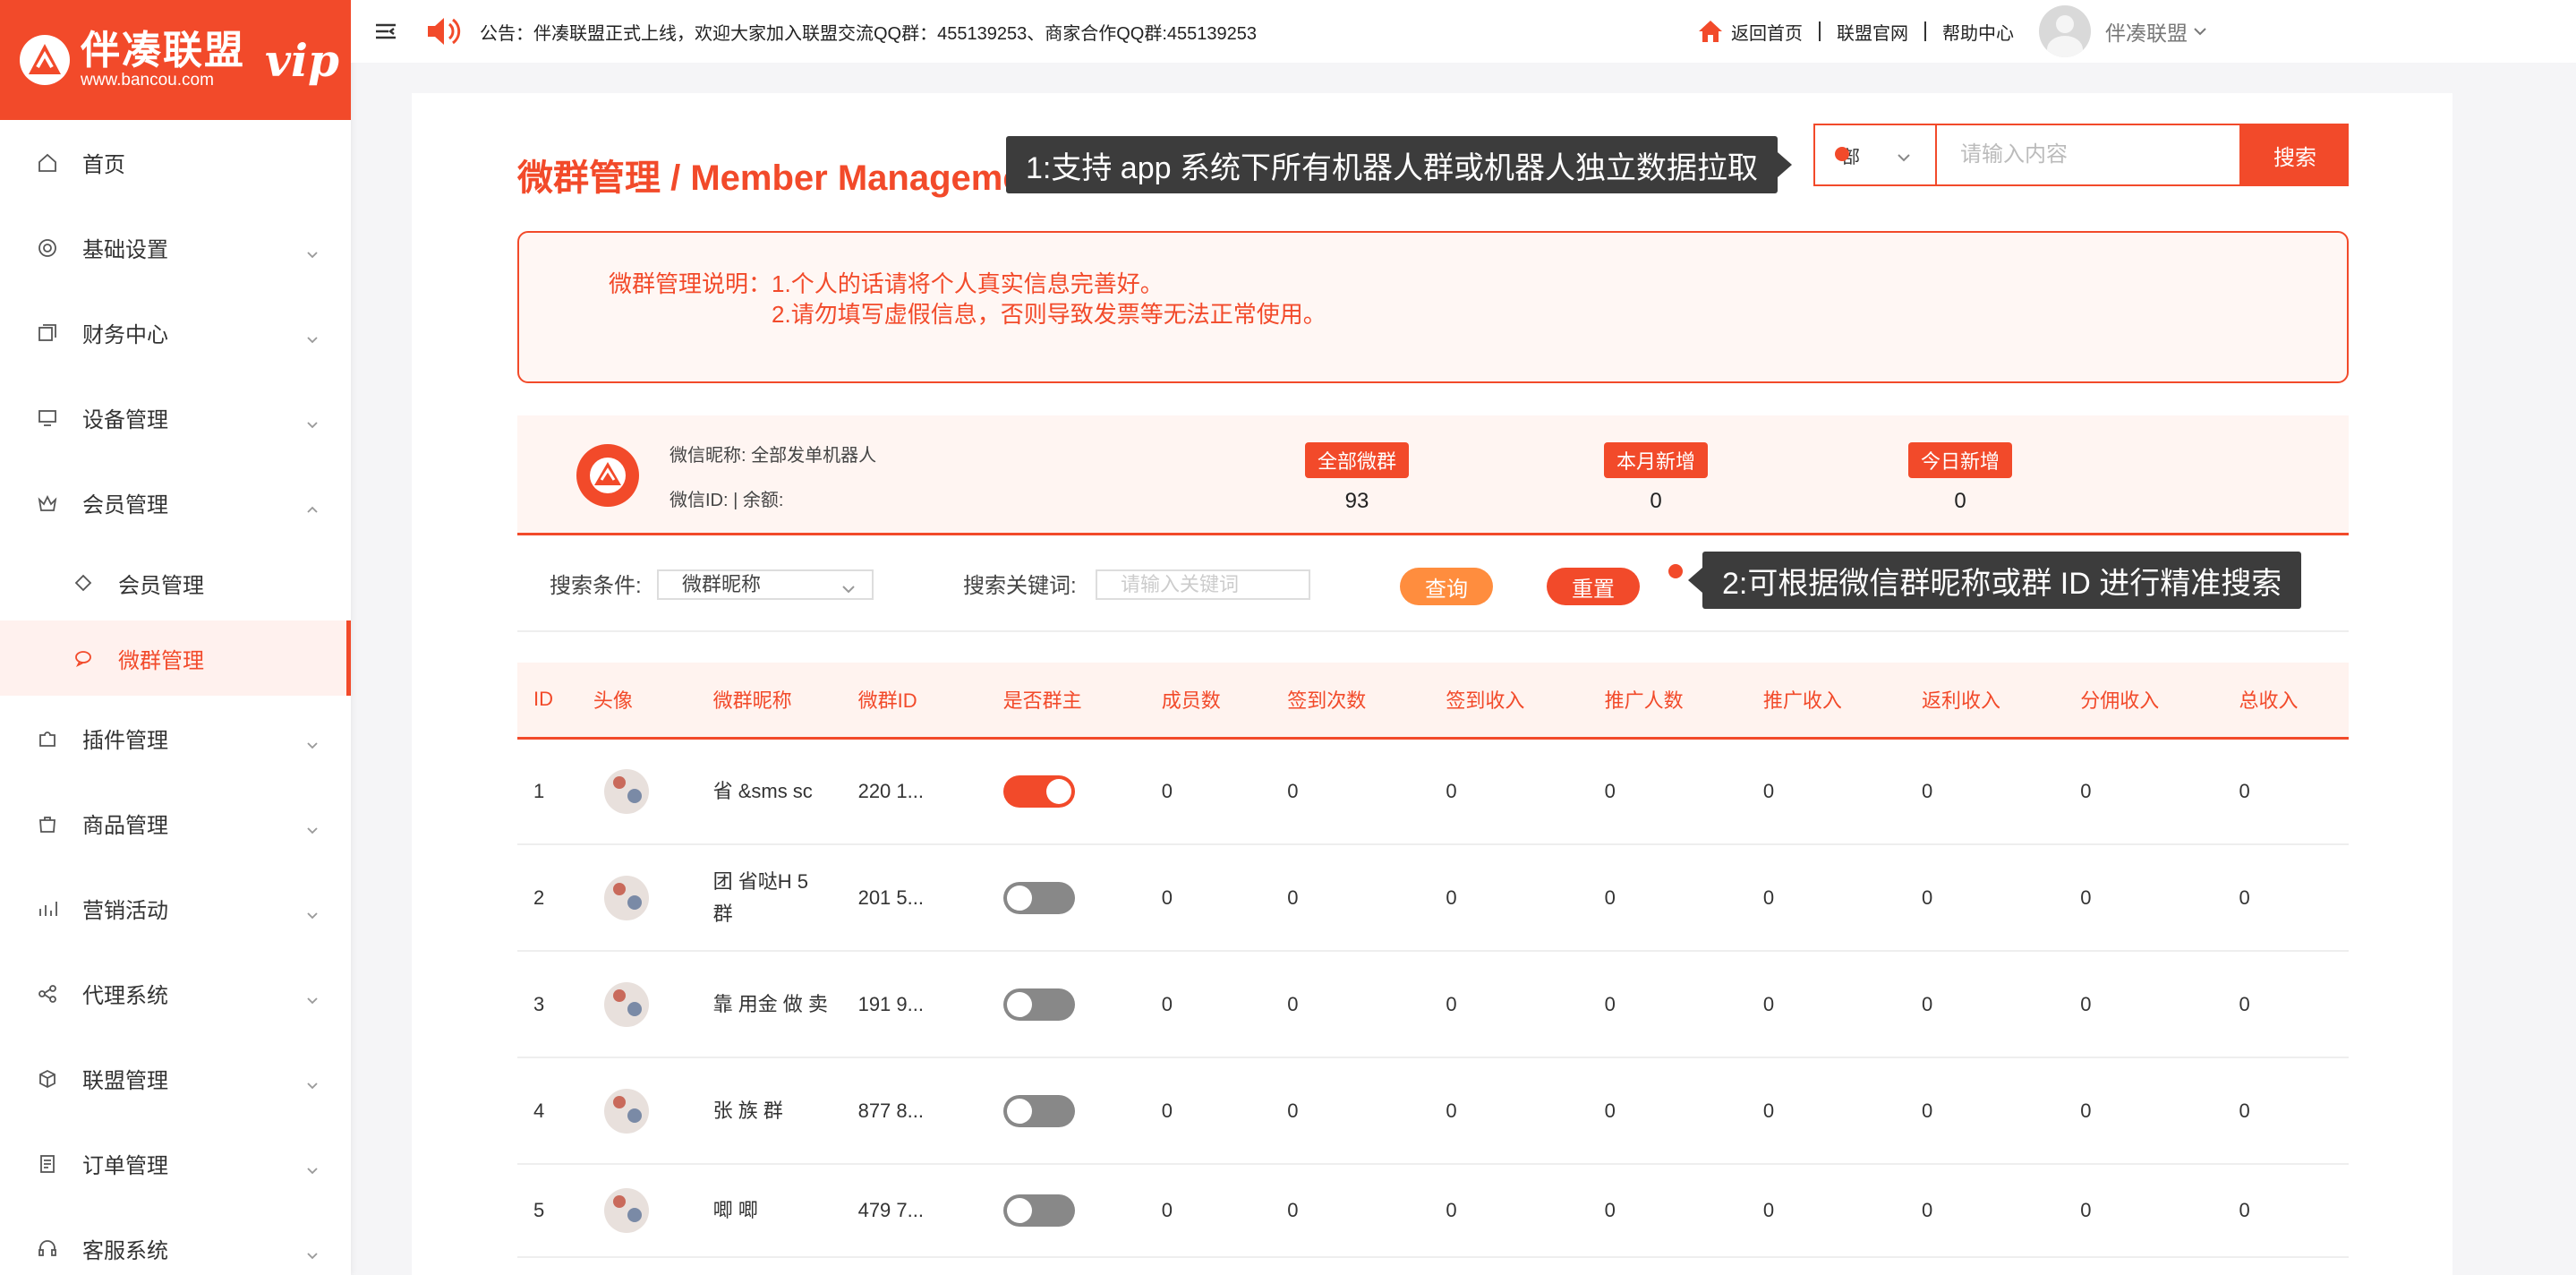 The height and width of the screenshot is (1275, 2576). What do you see at coordinates (385, 32) in the screenshot?
I see `menu-collapse-icon` at bounding box center [385, 32].